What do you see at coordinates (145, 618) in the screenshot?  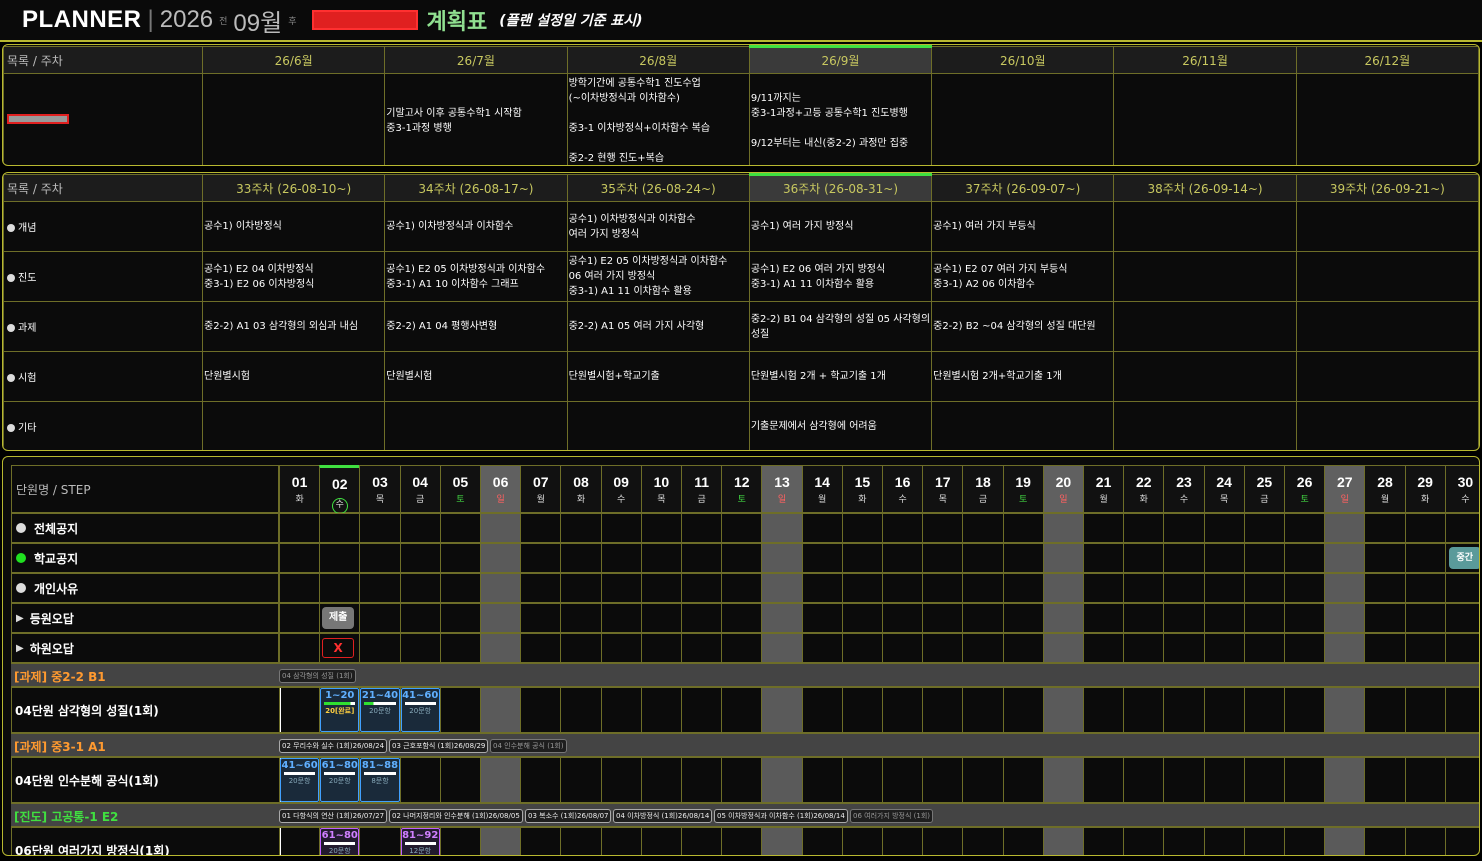 I see `review-row-label: ▶ 등원오답` at bounding box center [145, 618].